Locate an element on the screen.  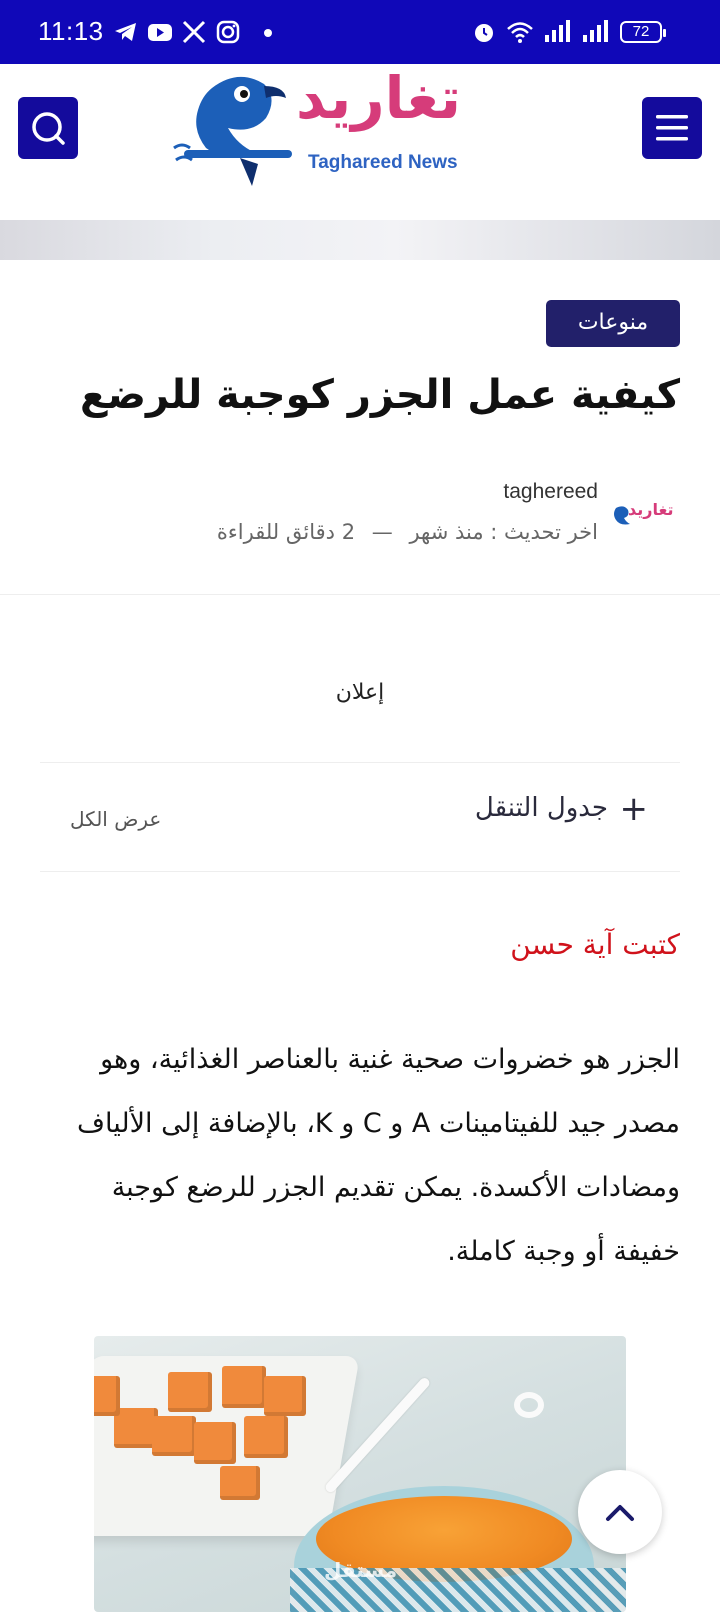
image-watermark: مستقل is located at coordinates (361, 1570).